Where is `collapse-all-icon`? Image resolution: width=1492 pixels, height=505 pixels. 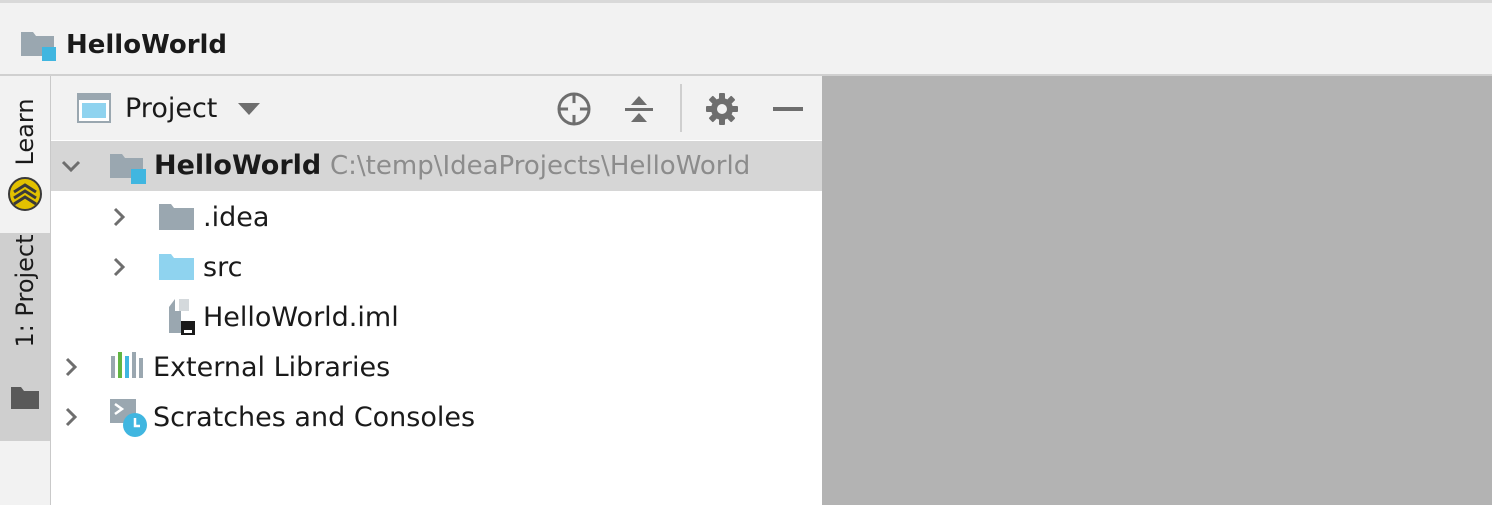 collapse-all-icon is located at coordinates (639, 109).